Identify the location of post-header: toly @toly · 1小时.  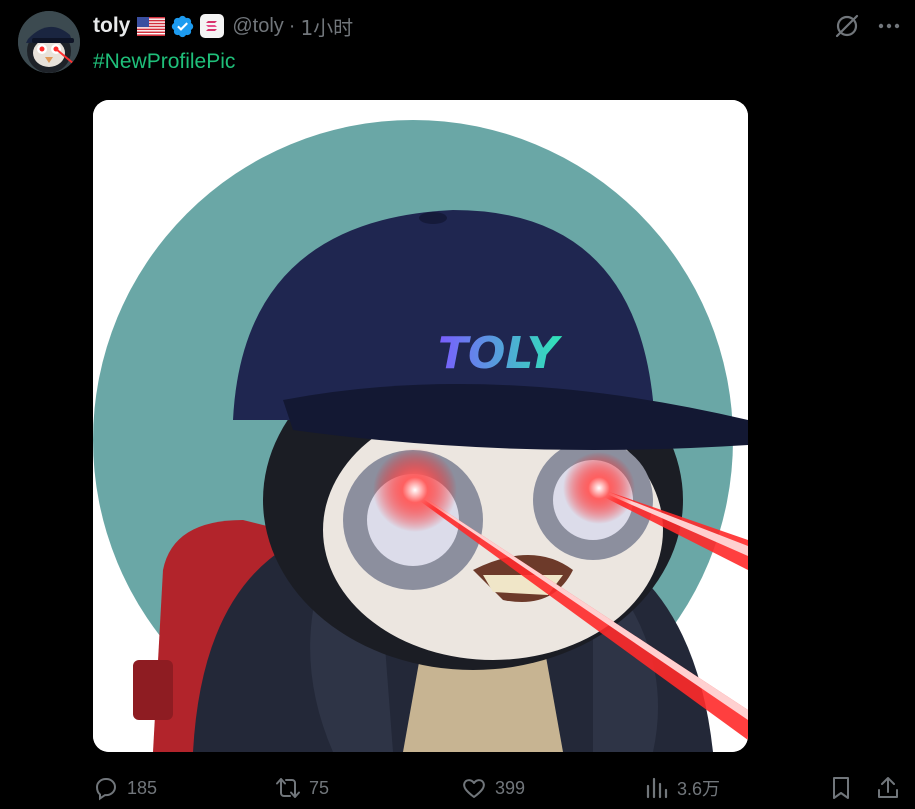
(223, 26).